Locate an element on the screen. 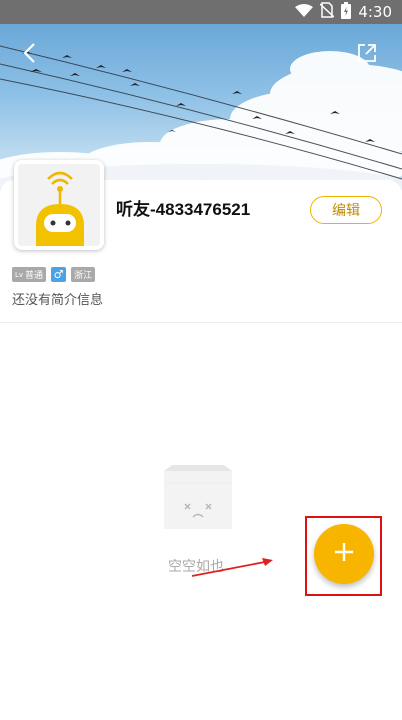  plus-icon is located at coordinates (344, 554).